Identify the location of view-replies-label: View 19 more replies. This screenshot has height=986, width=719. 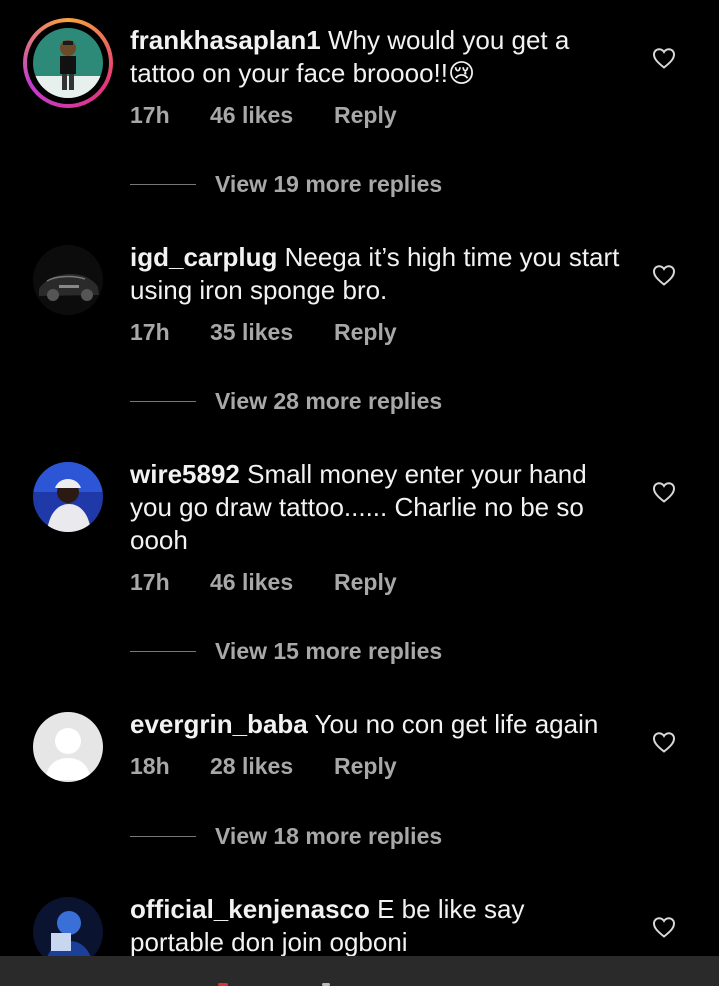
(329, 184).